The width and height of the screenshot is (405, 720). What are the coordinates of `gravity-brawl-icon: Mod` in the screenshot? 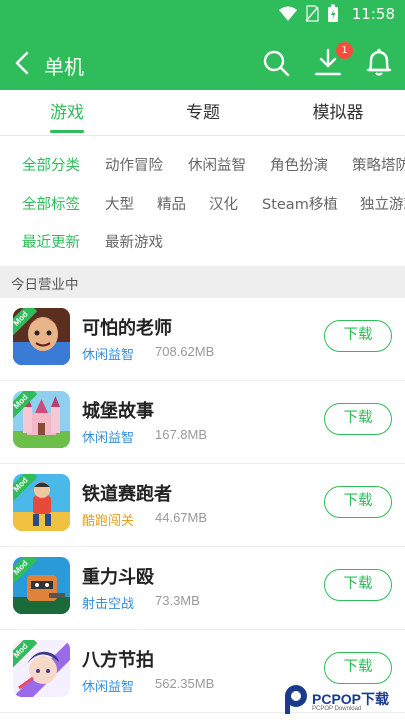 It's located at (41, 585).